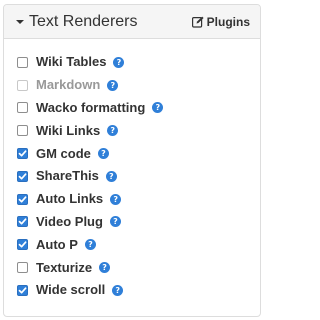 The image size is (320, 320). I want to click on renderer-row: Wiki Tables?, so click(90, 62).